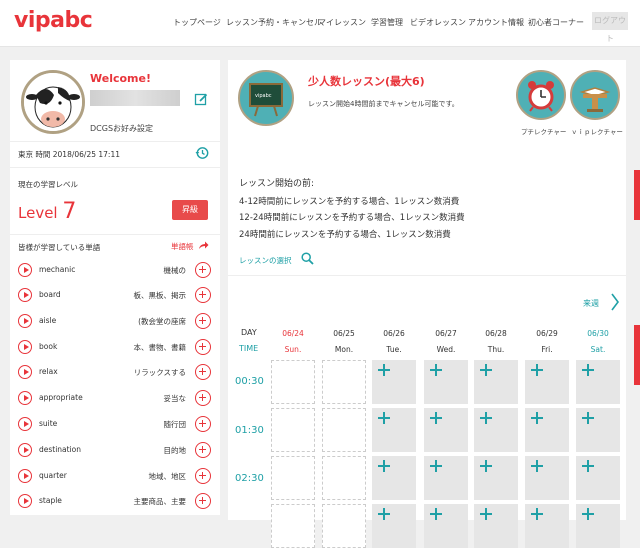  I want to click on search-icon, so click(307, 258).